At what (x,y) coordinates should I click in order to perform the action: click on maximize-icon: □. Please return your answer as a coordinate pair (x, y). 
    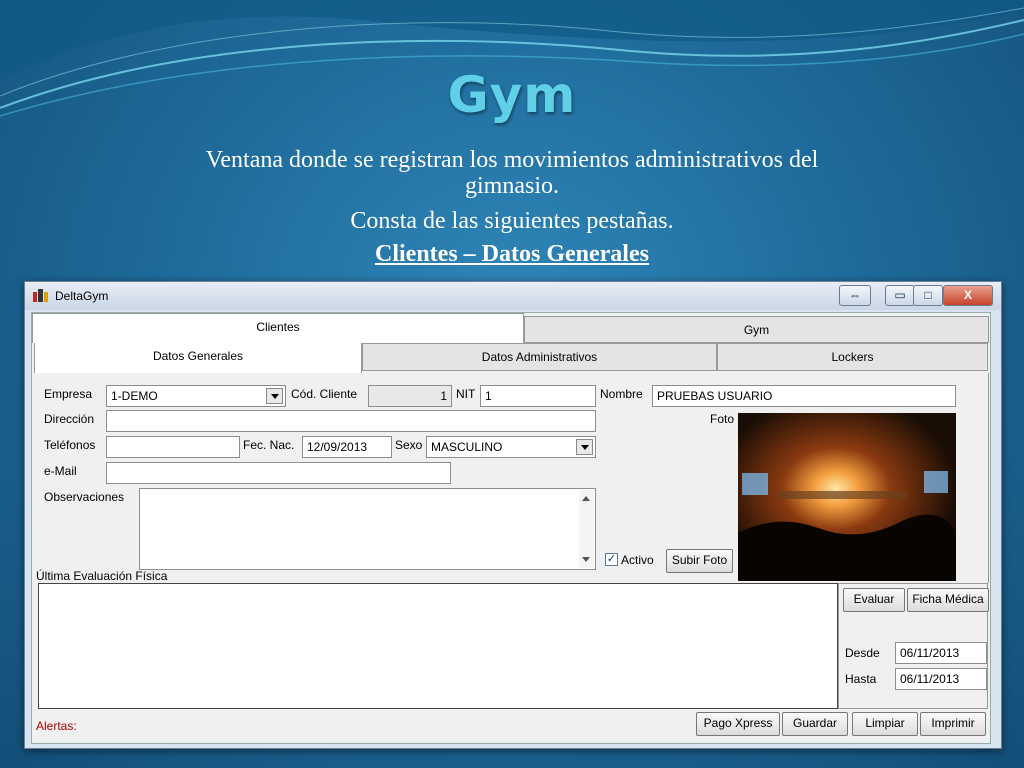
    Looking at the image, I should click on (928, 295).